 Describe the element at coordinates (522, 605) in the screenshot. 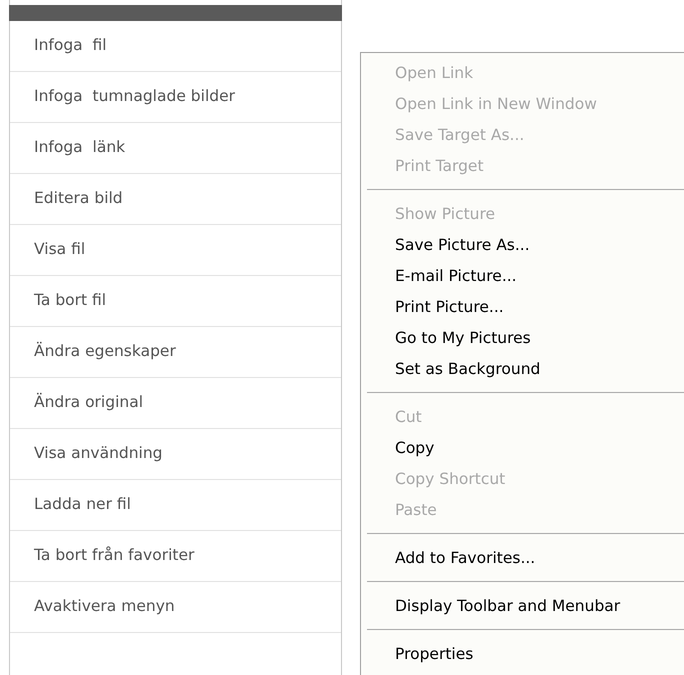

I see `menu-item: Display Toolbar and Menubar` at that location.